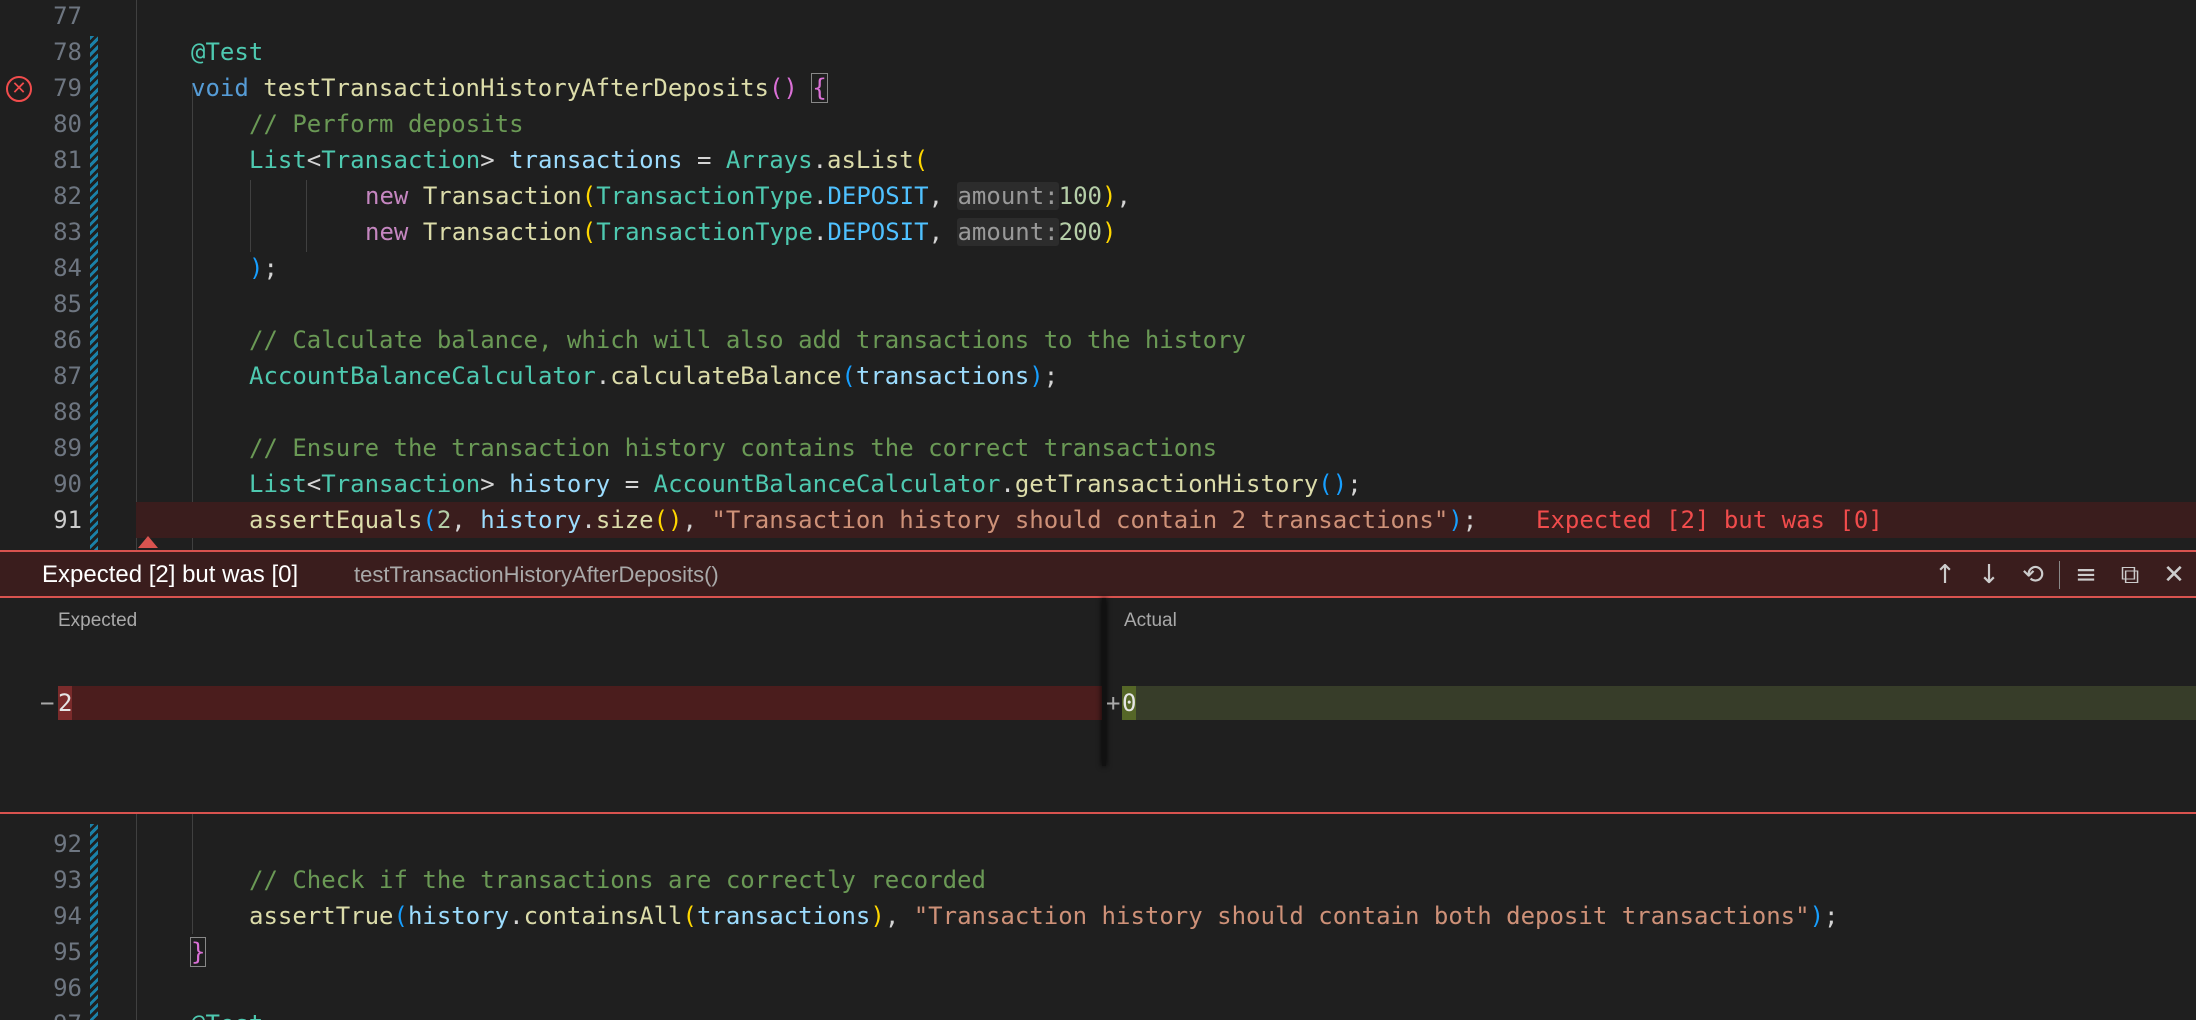 The image size is (2196, 1020). What do you see at coordinates (67, 16) in the screenshot?
I see `line-number: 77` at bounding box center [67, 16].